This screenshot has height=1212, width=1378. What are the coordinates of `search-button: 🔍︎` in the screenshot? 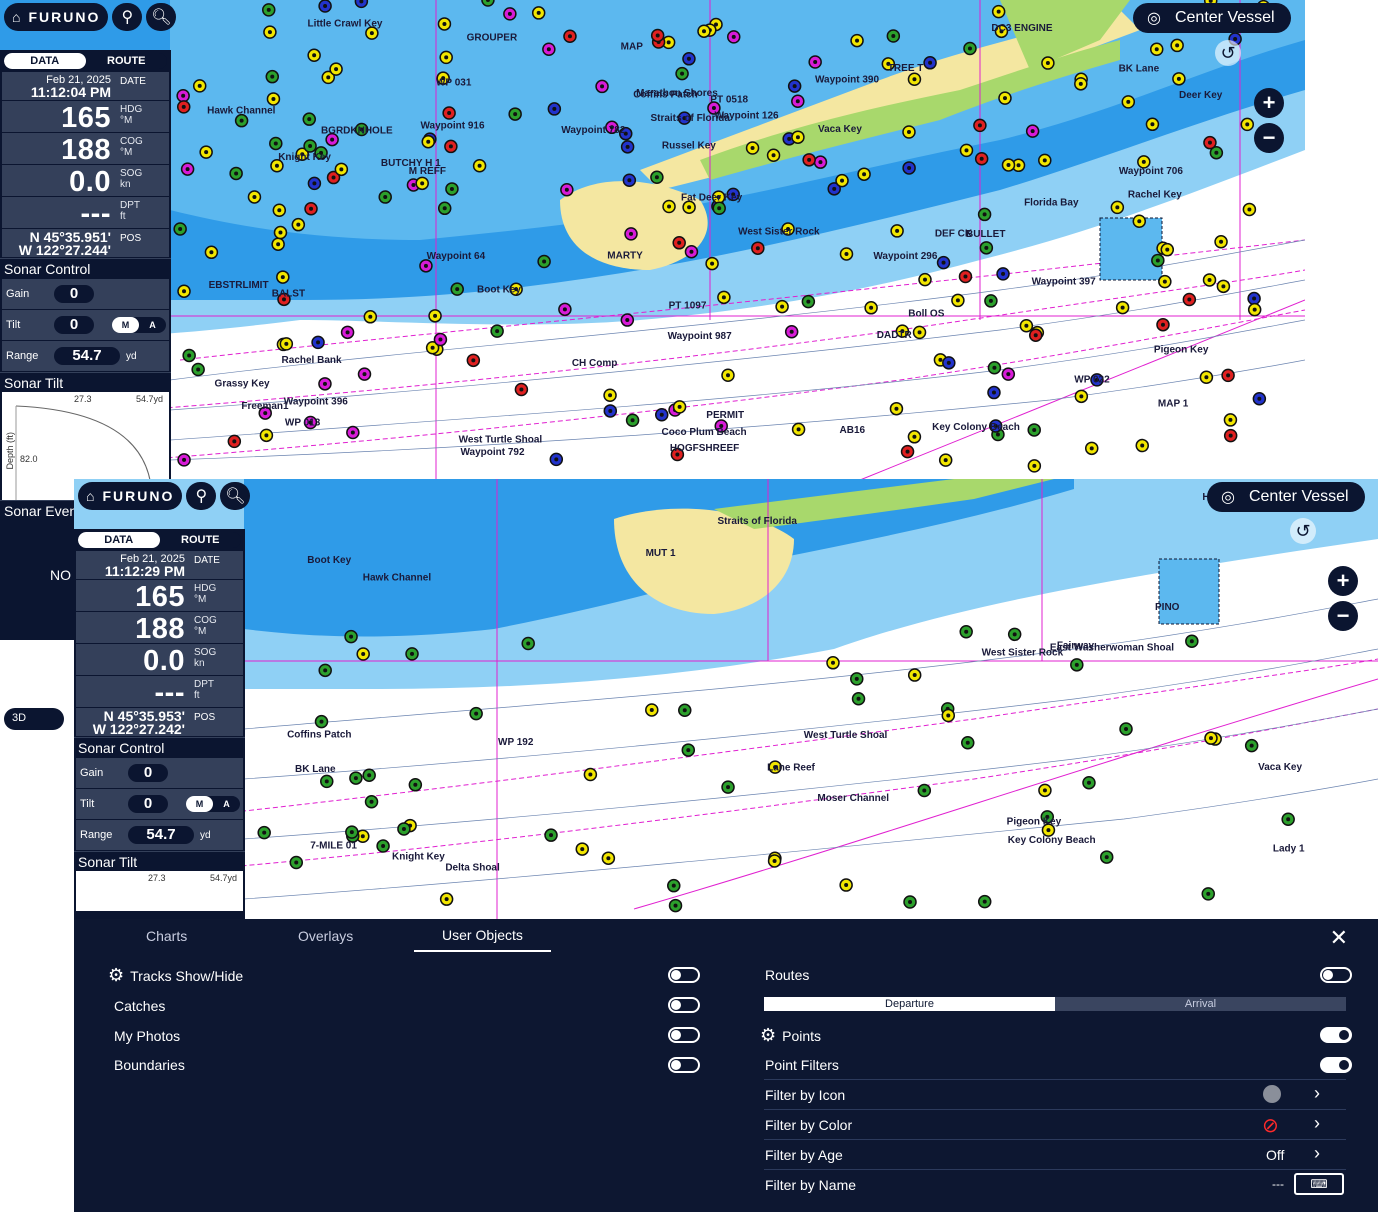 It's located at (161, 17).